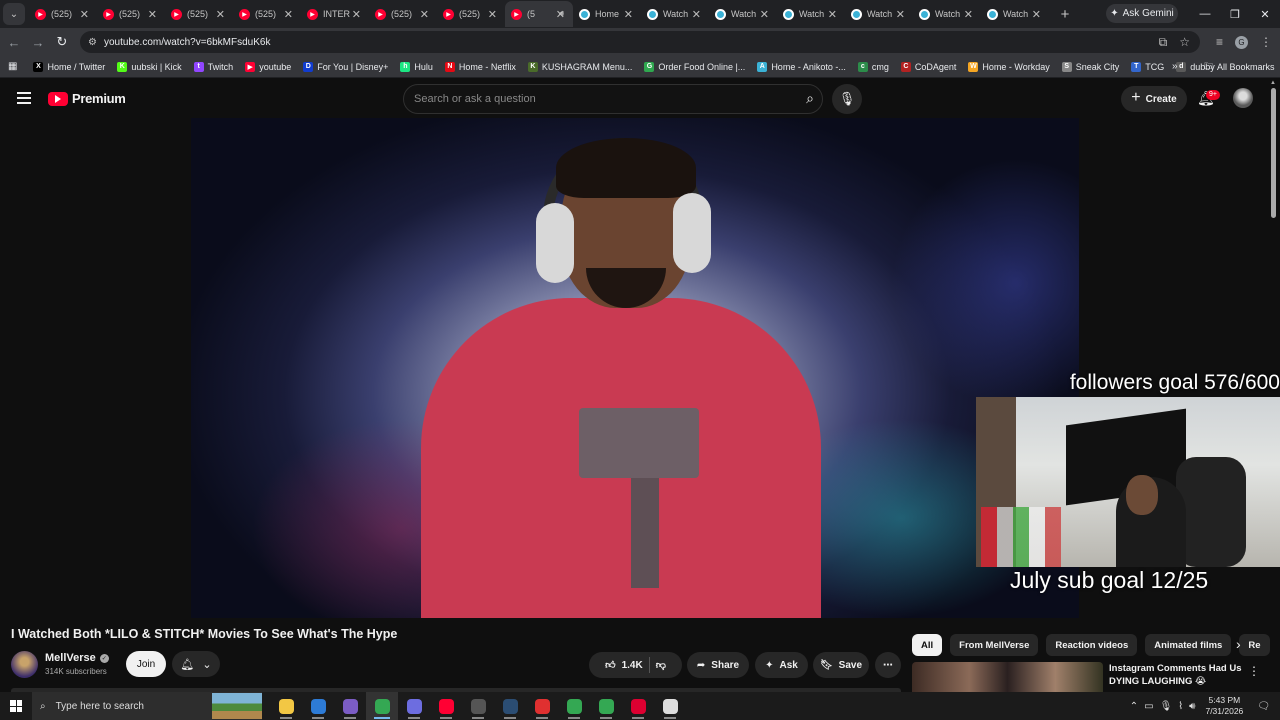 The height and width of the screenshot is (720, 1280). What do you see at coordinates (1192, 706) in the screenshot?
I see `volume-icon: 🔊︎` at bounding box center [1192, 706].